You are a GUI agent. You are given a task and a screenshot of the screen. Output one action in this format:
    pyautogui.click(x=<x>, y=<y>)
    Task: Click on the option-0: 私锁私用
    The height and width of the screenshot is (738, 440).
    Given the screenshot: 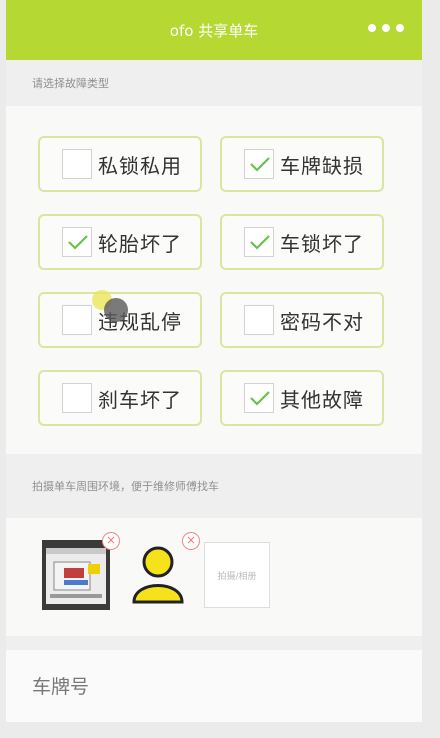 What is the action you would take?
    pyautogui.click(x=120, y=164)
    